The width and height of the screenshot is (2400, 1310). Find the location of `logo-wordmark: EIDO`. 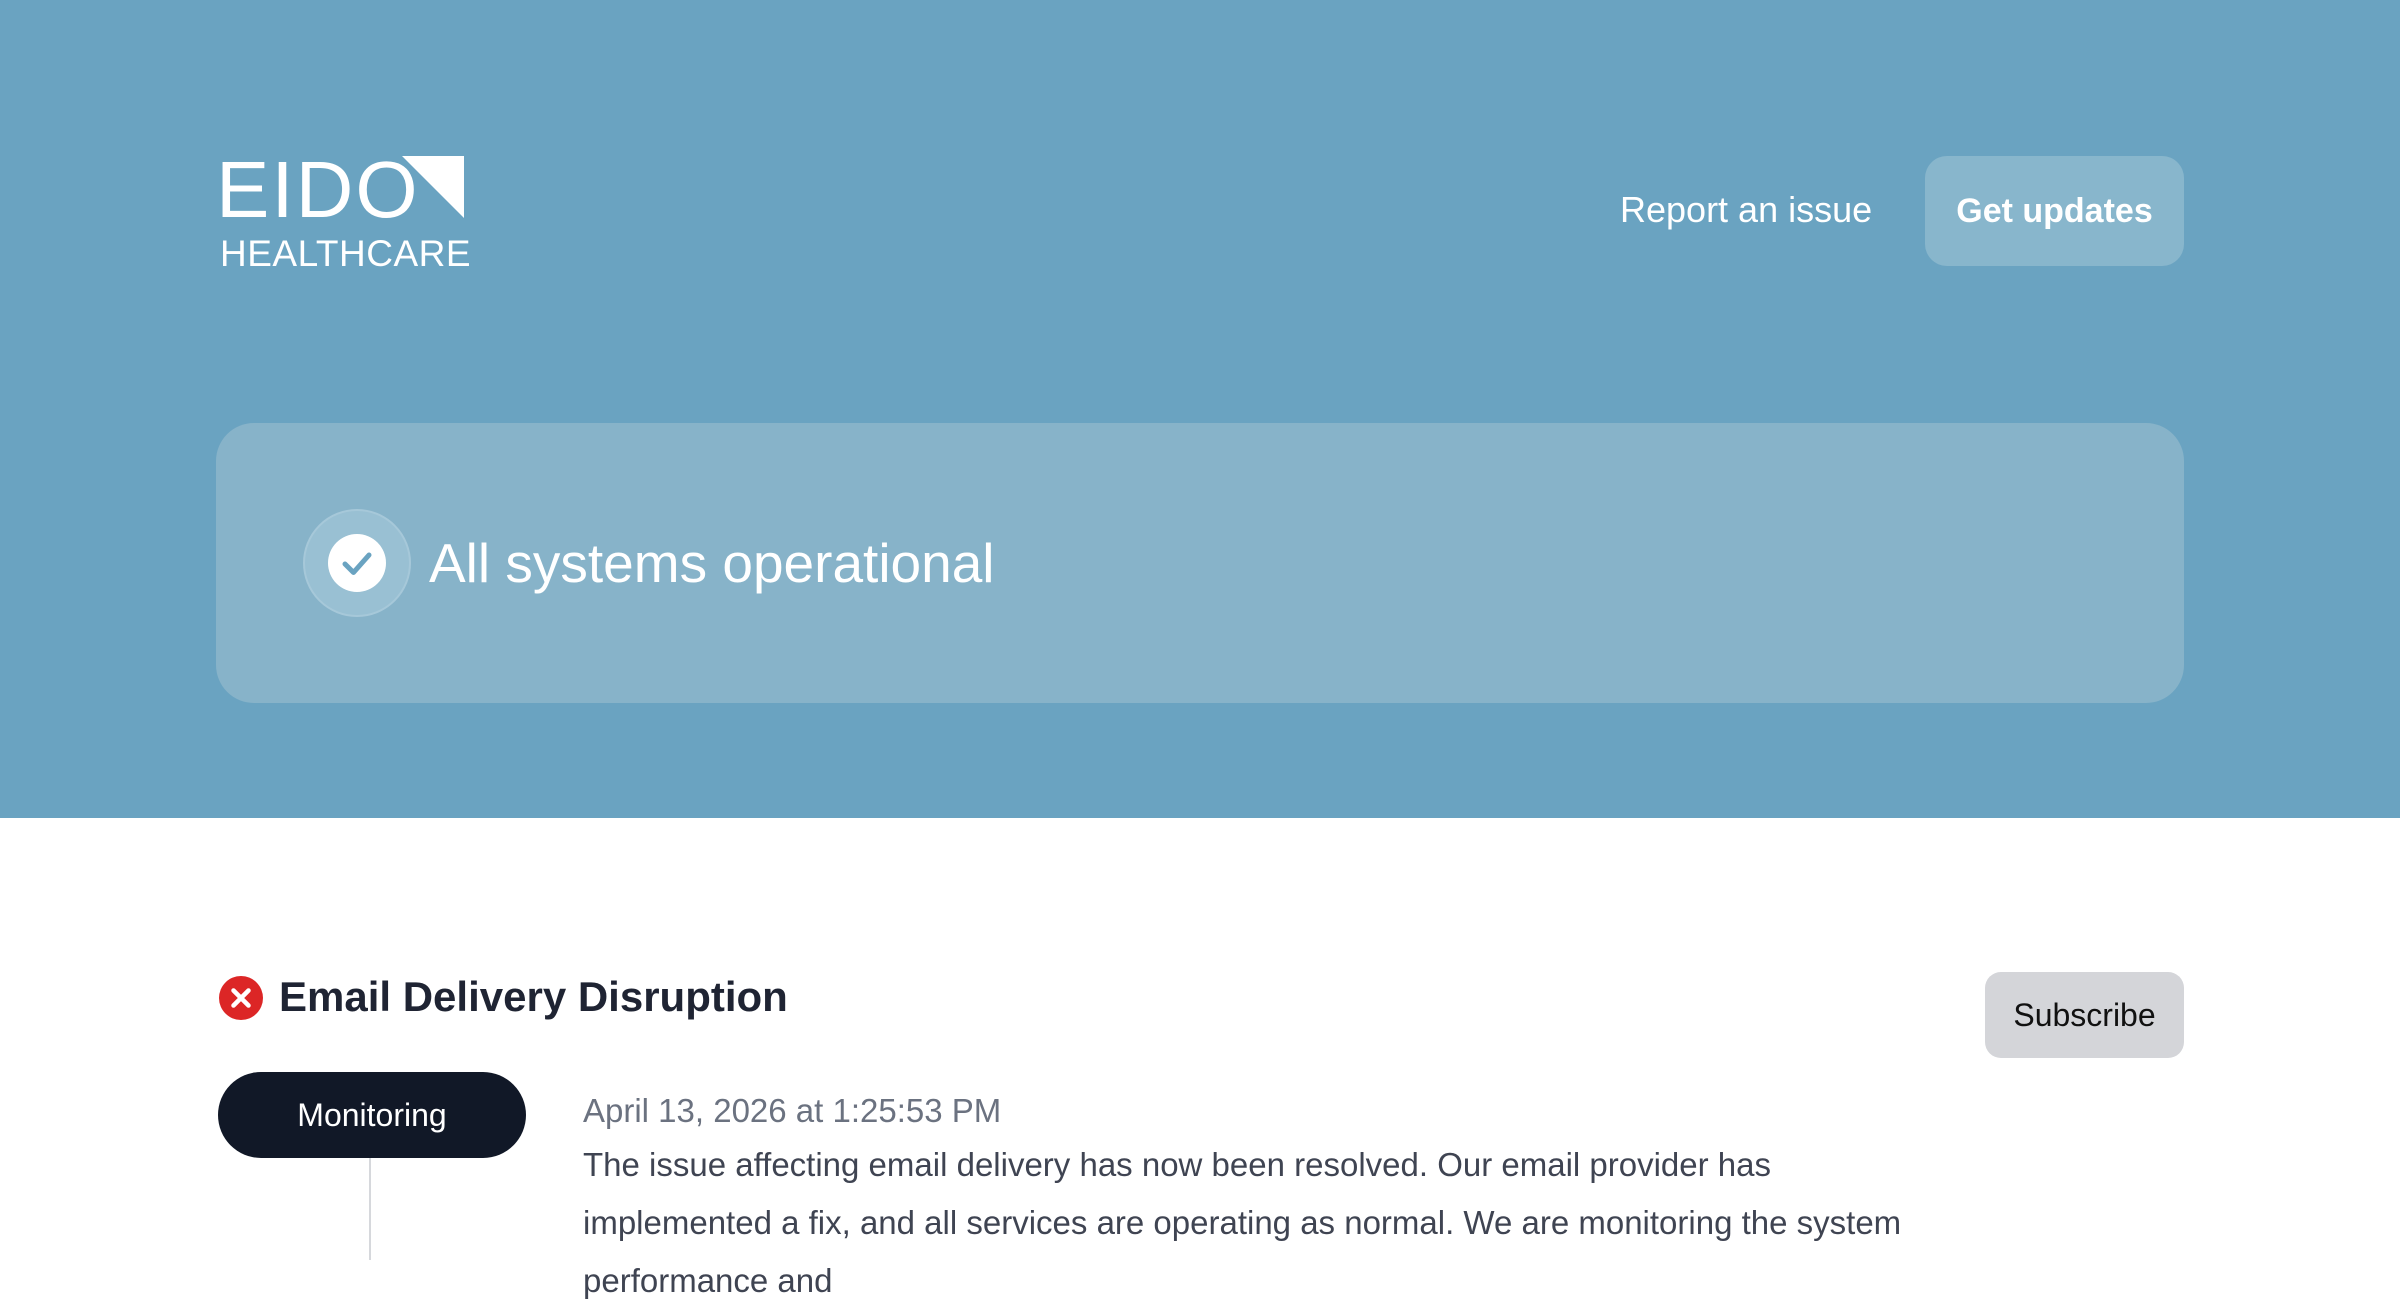

logo-wordmark: EIDO is located at coordinates (318, 189).